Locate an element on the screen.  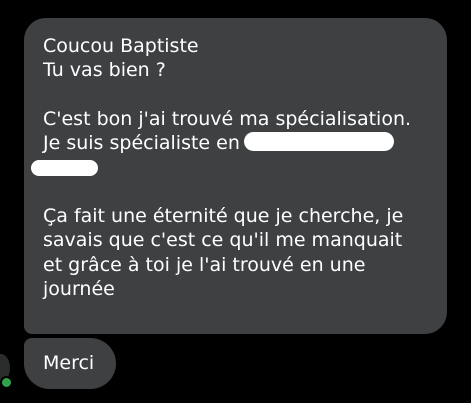
message-line-3: C'est bon j'ai trouvé ma spécialisation. is located at coordinates (227, 118).